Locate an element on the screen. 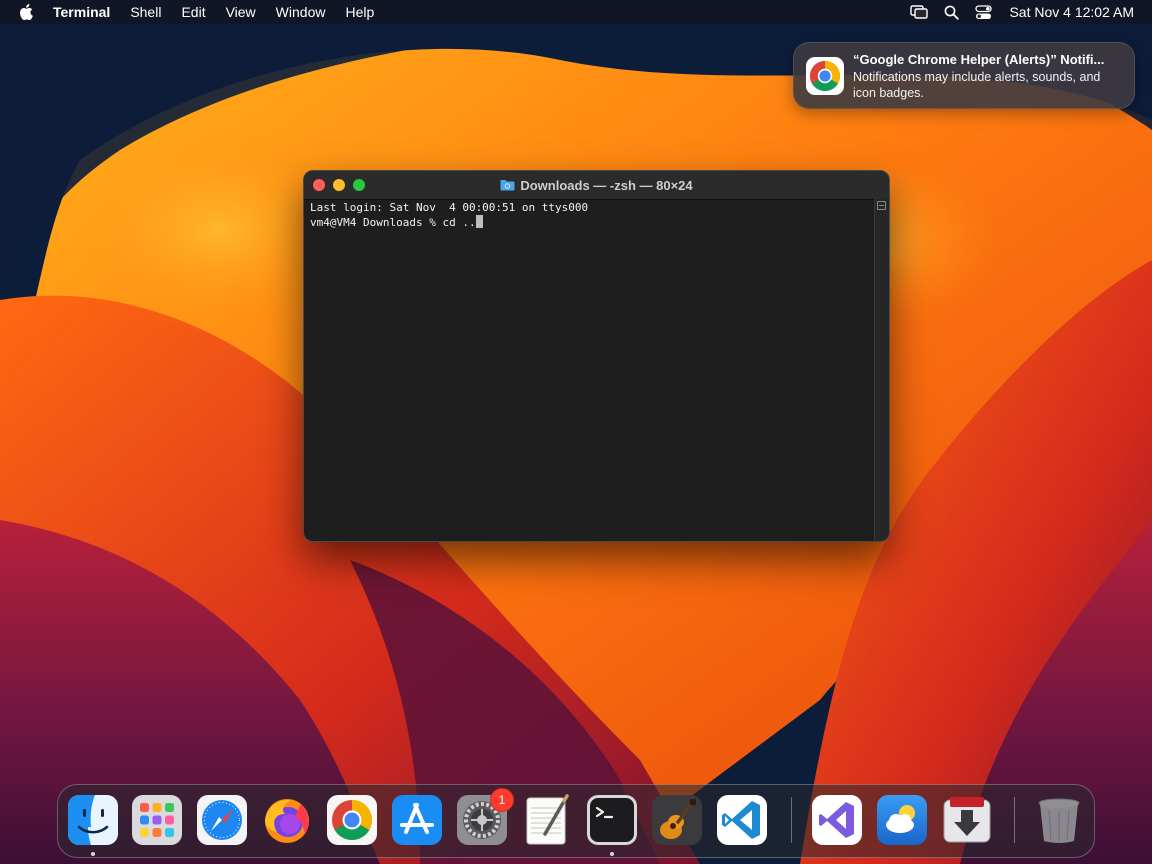 The width and height of the screenshot is (1152, 864). dock-item-launchpad is located at coordinates (157, 820).